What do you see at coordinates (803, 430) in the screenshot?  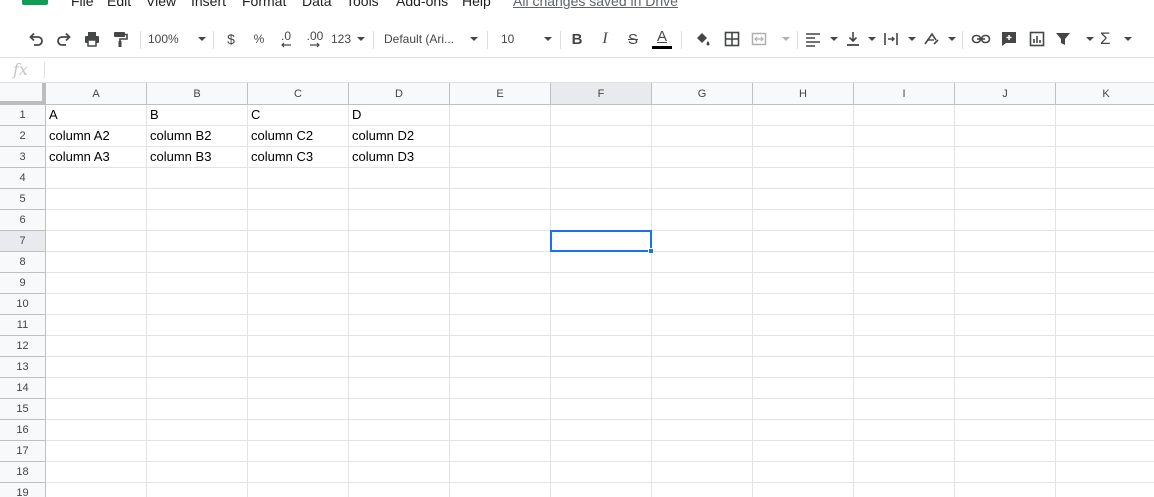 I see `cell-h16` at bounding box center [803, 430].